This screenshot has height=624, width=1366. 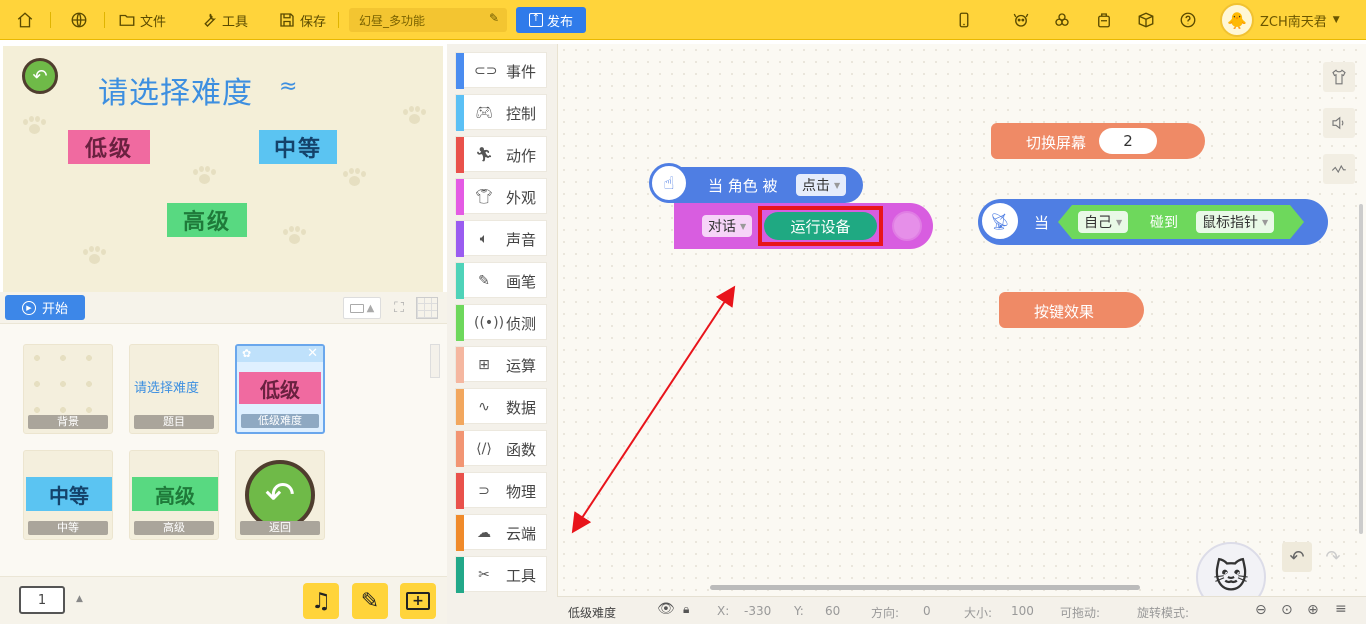 What do you see at coordinates (207, 220) in the screenshot?
I see `stage-level-high: 高级` at bounding box center [207, 220].